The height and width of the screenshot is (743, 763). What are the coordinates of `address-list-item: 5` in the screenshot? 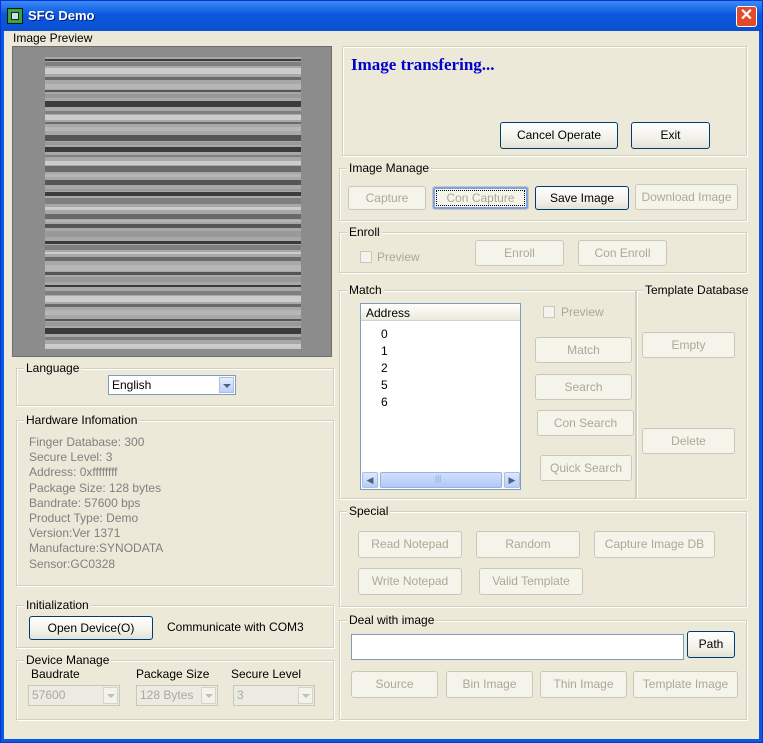 It's located at (384, 385).